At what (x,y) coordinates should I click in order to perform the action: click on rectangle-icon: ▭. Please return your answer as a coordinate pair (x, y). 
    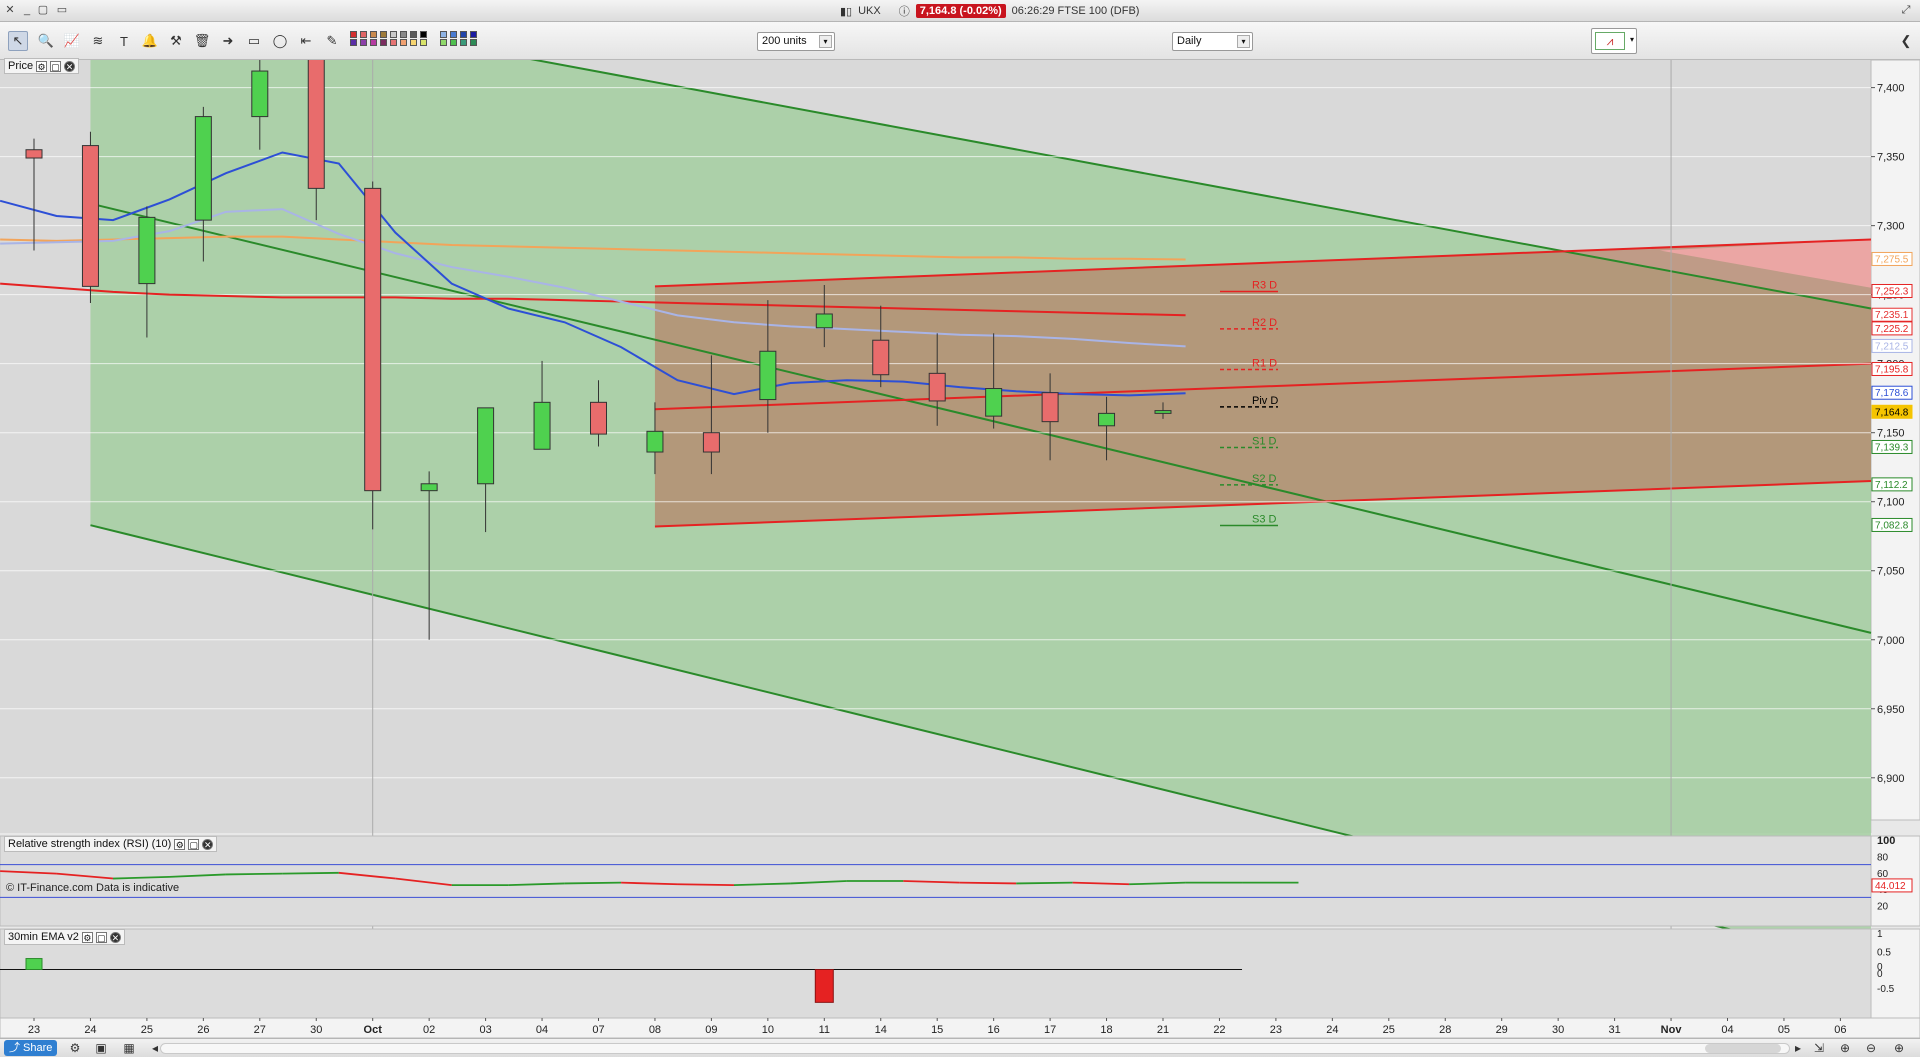
    Looking at the image, I should click on (254, 41).